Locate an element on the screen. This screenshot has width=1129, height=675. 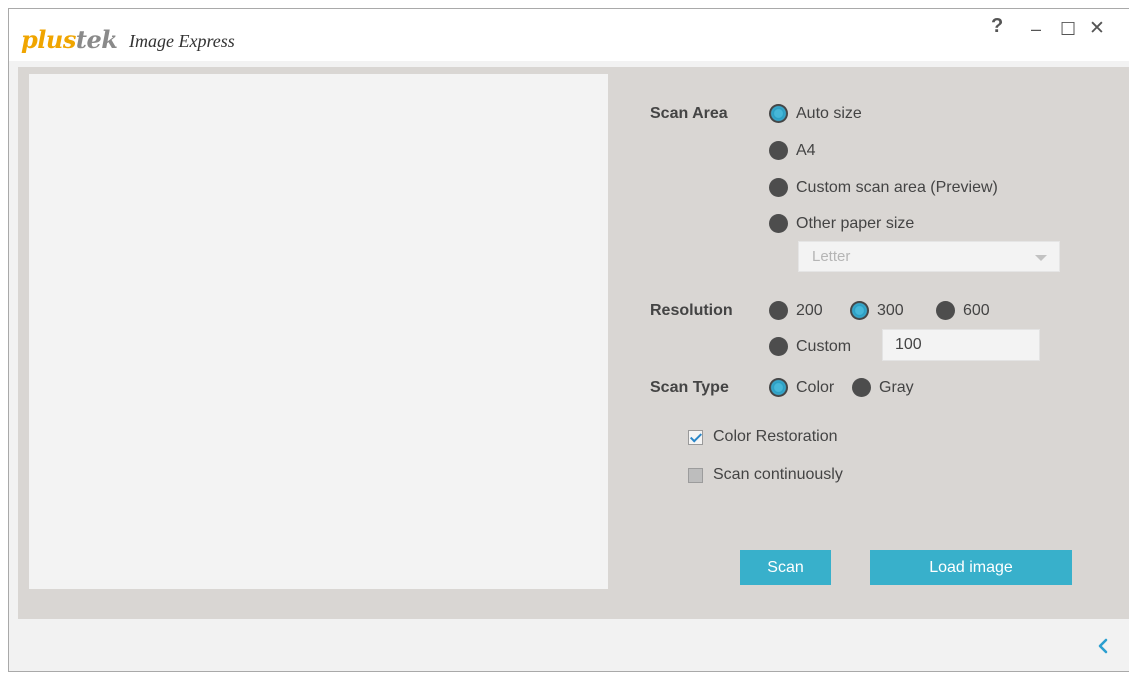
radio-other-paper-size: Other paper size is located at coordinates (841, 223).